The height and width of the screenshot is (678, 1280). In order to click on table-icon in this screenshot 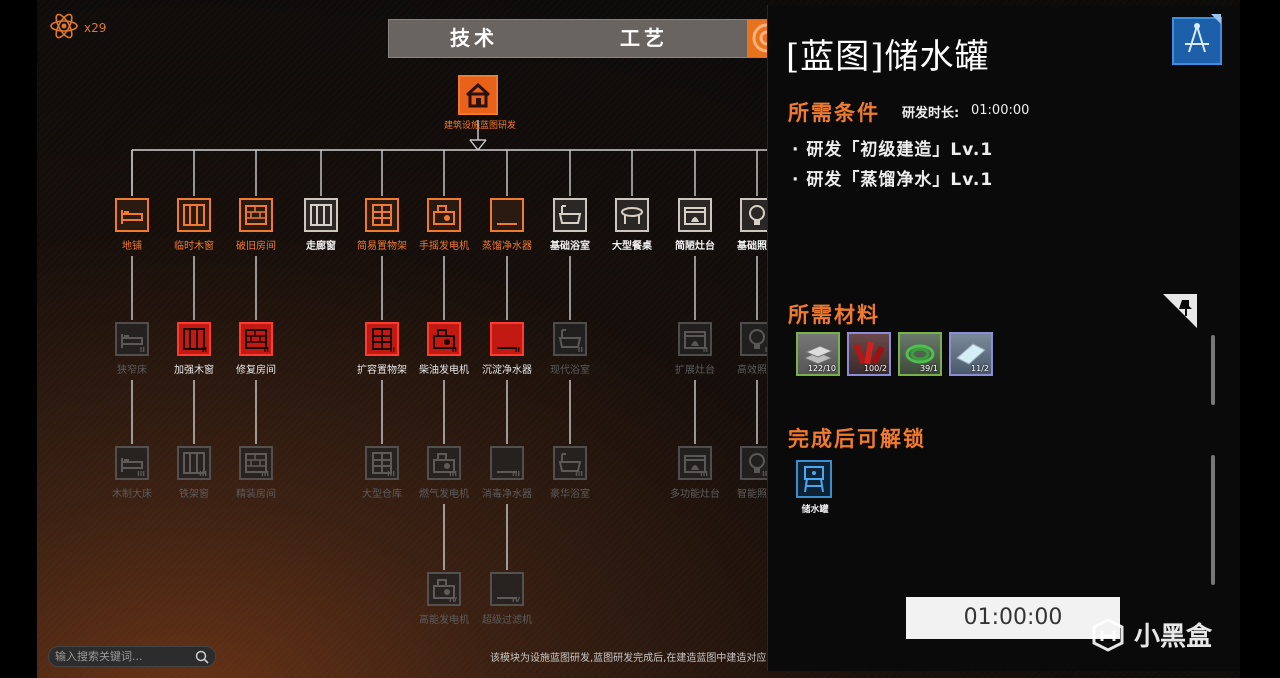, I will do `click(632, 215)`.